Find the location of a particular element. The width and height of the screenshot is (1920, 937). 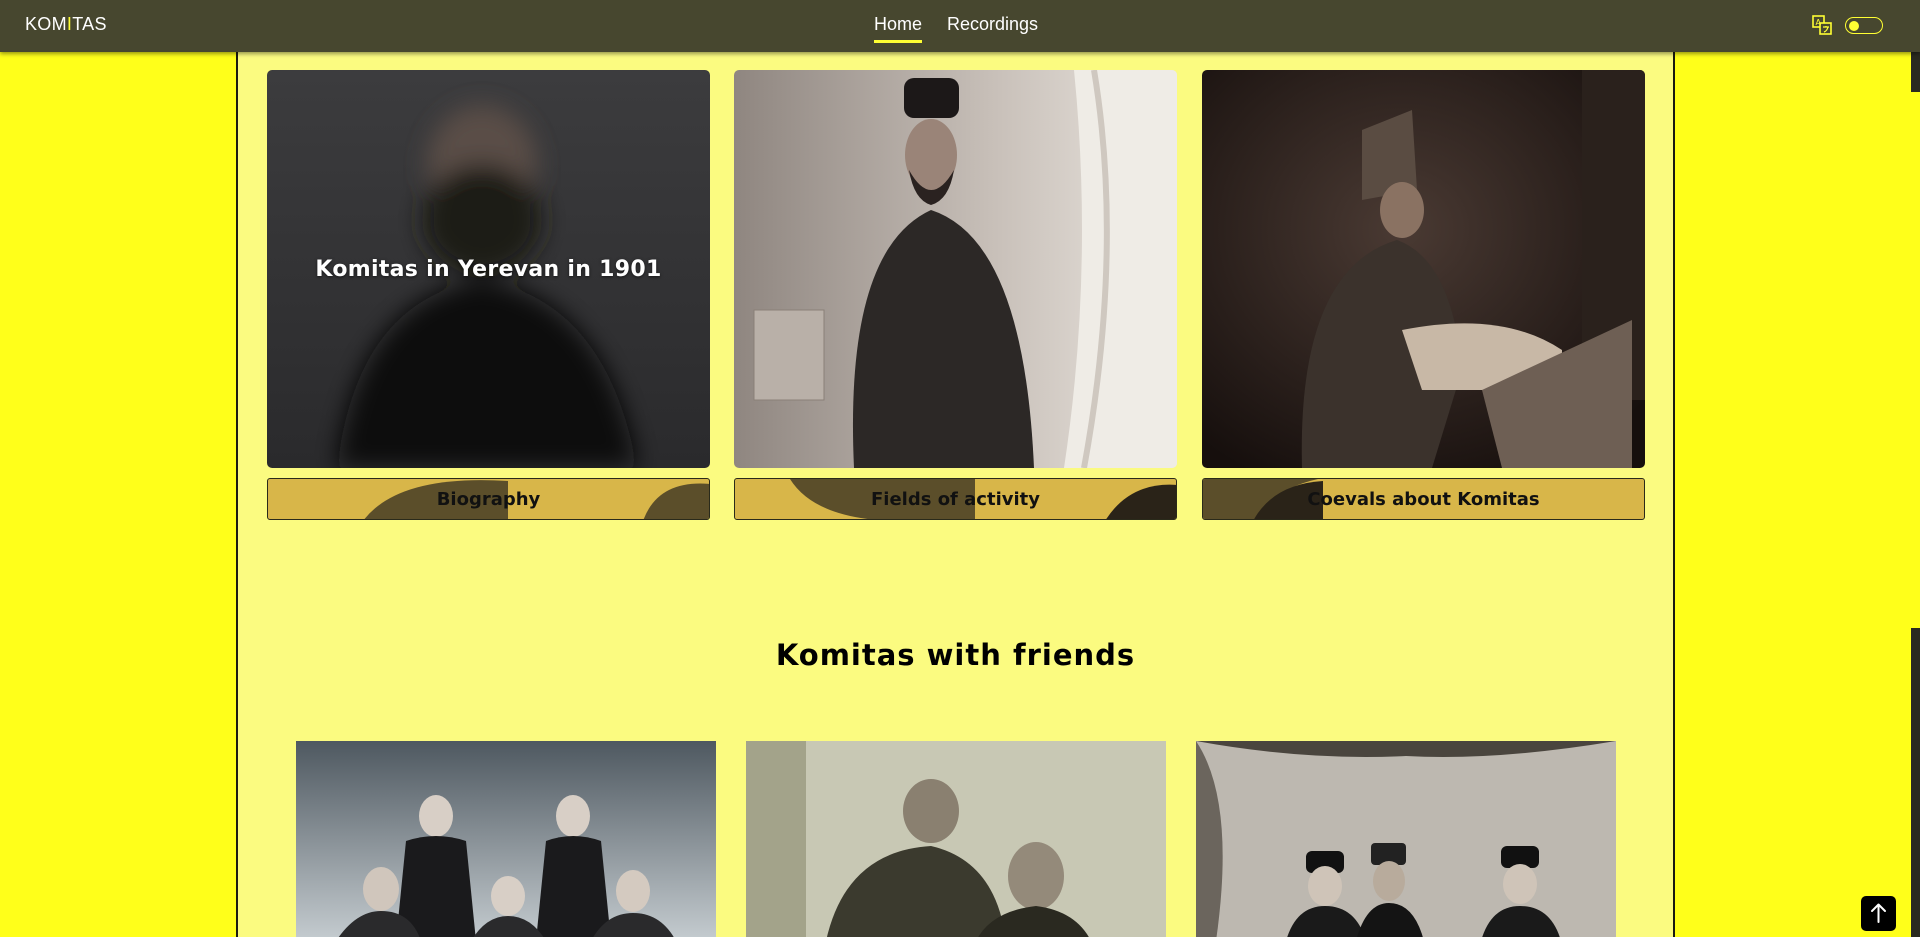

site-logo: KOMITAS is located at coordinates (66, 24).